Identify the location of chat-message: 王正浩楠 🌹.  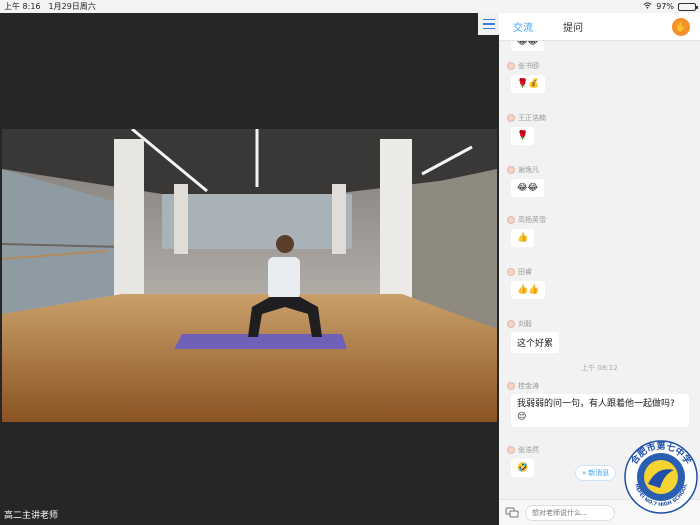
(526, 129).